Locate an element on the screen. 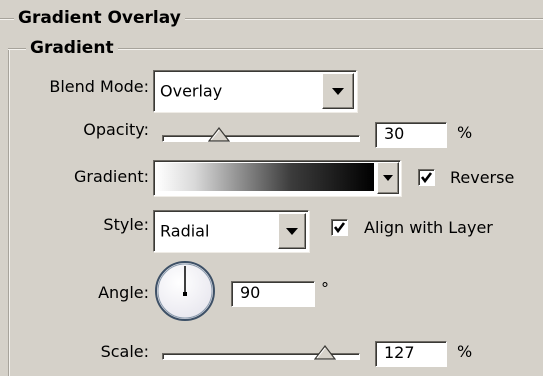 The height and width of the screenshot is (376, 543). style-label: Style: is located at coordinates (126, 224).